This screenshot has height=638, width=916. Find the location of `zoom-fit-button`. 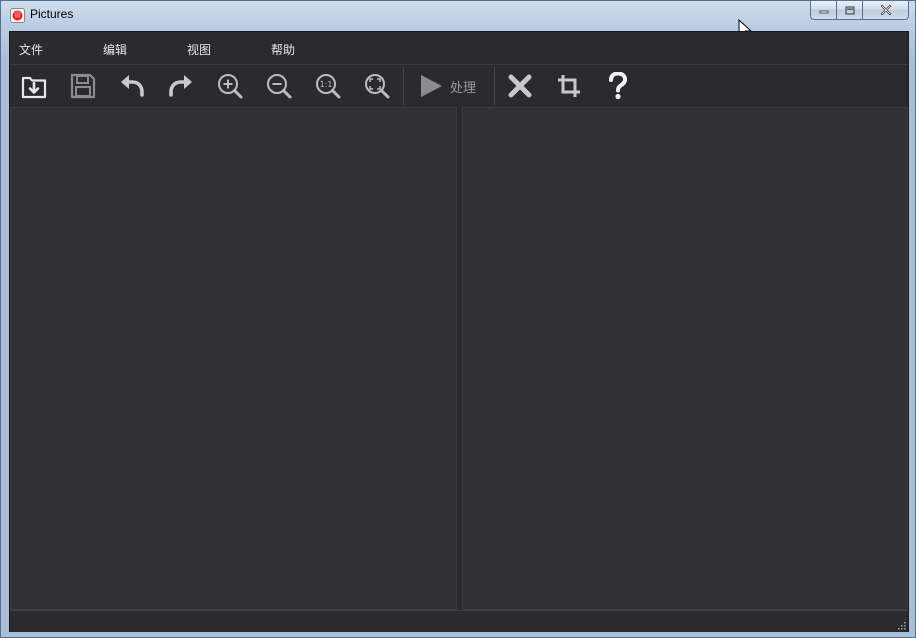

zoom-fit-button is located at coordinates (377, 86).